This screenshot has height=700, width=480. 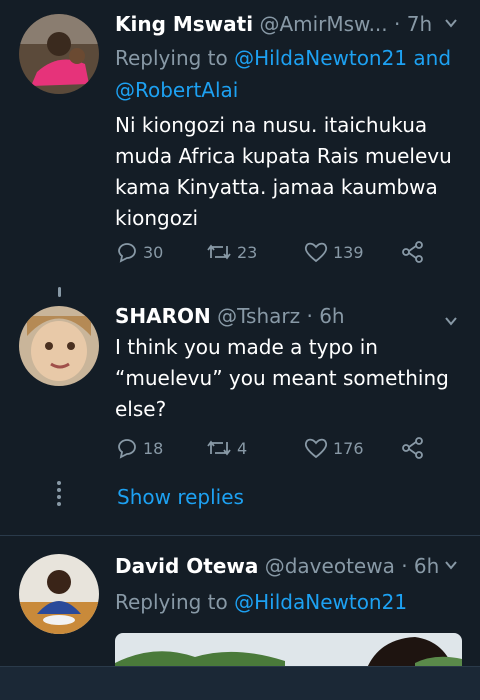 I want to click on tweet-header: David Otewa @daveotewa · 6h, so click(x=297, y=566).